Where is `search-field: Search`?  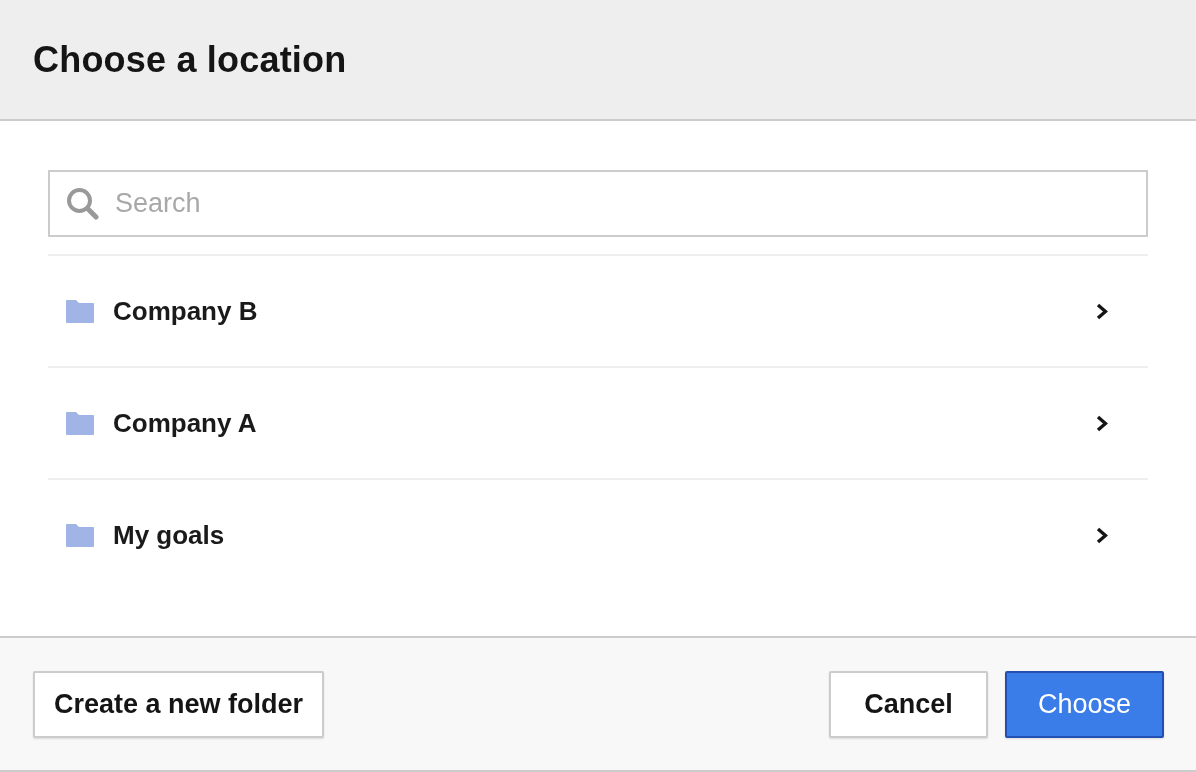
search-field: Search is located at coordinates (598, 203).